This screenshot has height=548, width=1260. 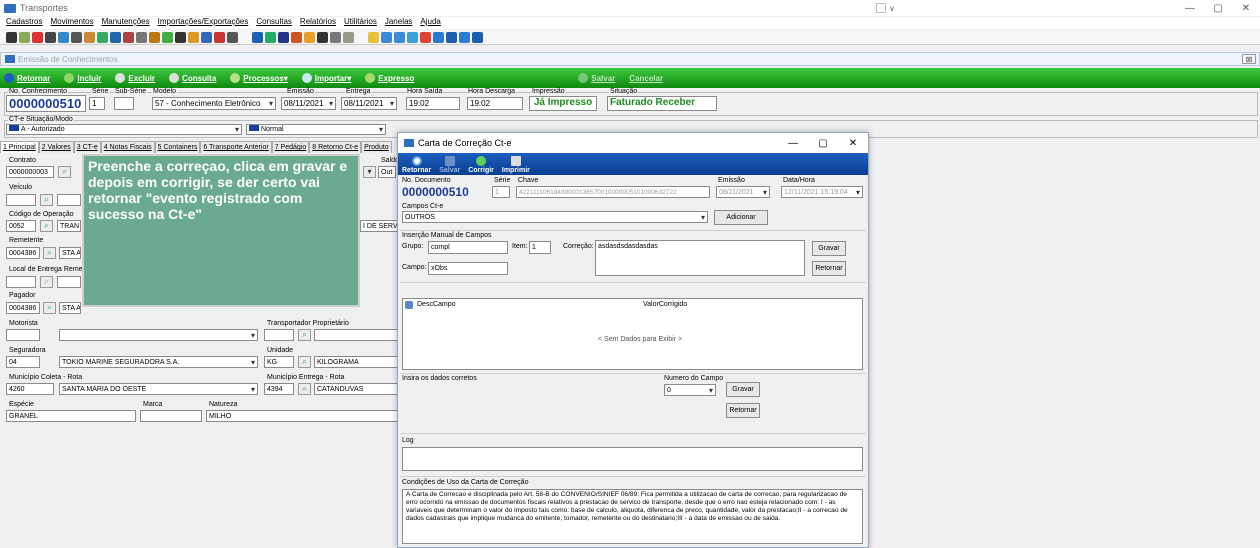 I want to click on cte-situacao-select: A - Autorizado, so click(x=124, y=129).